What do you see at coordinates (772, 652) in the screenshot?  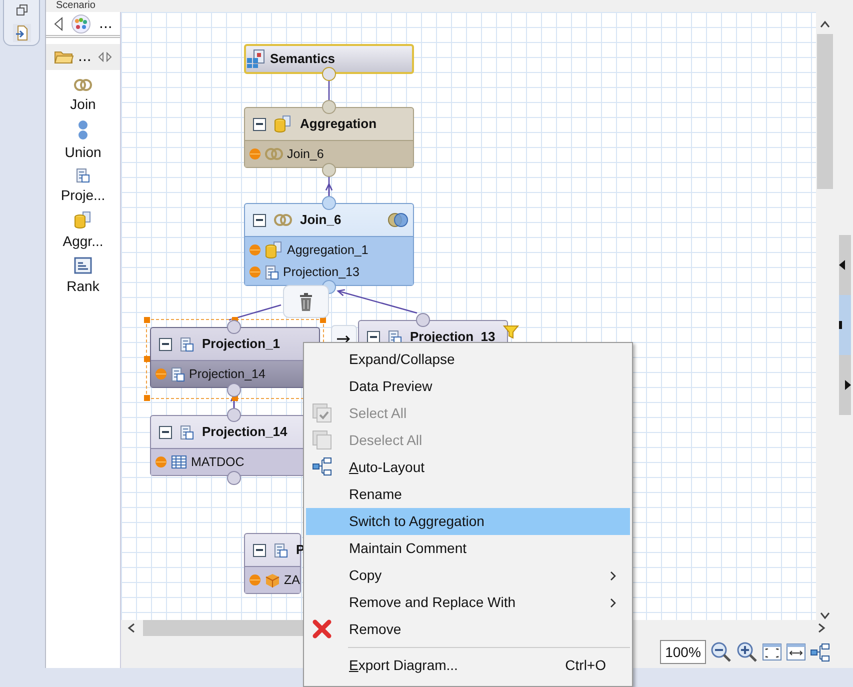 I see `fit-page-icon` at bounding box center [772, 652].